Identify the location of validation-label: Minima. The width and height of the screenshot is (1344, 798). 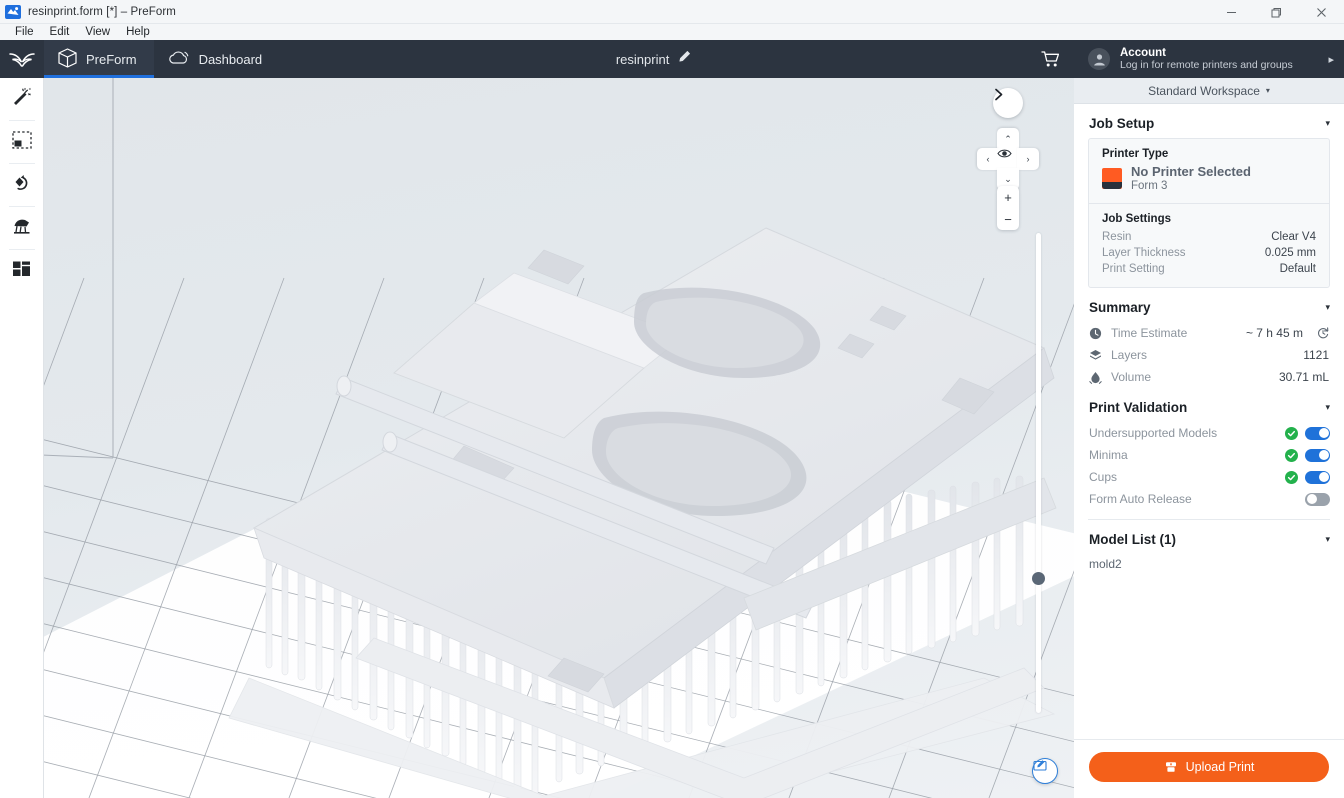
(1108, 455).